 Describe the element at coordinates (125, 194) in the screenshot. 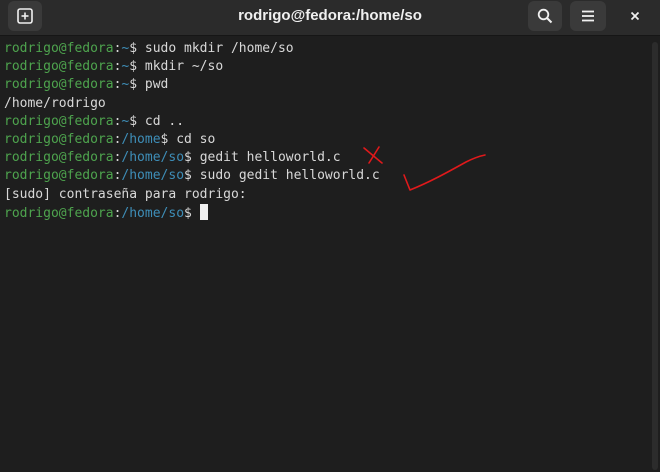

I see `output-text: [sudo] contraseña para rodrigo:` at that location.